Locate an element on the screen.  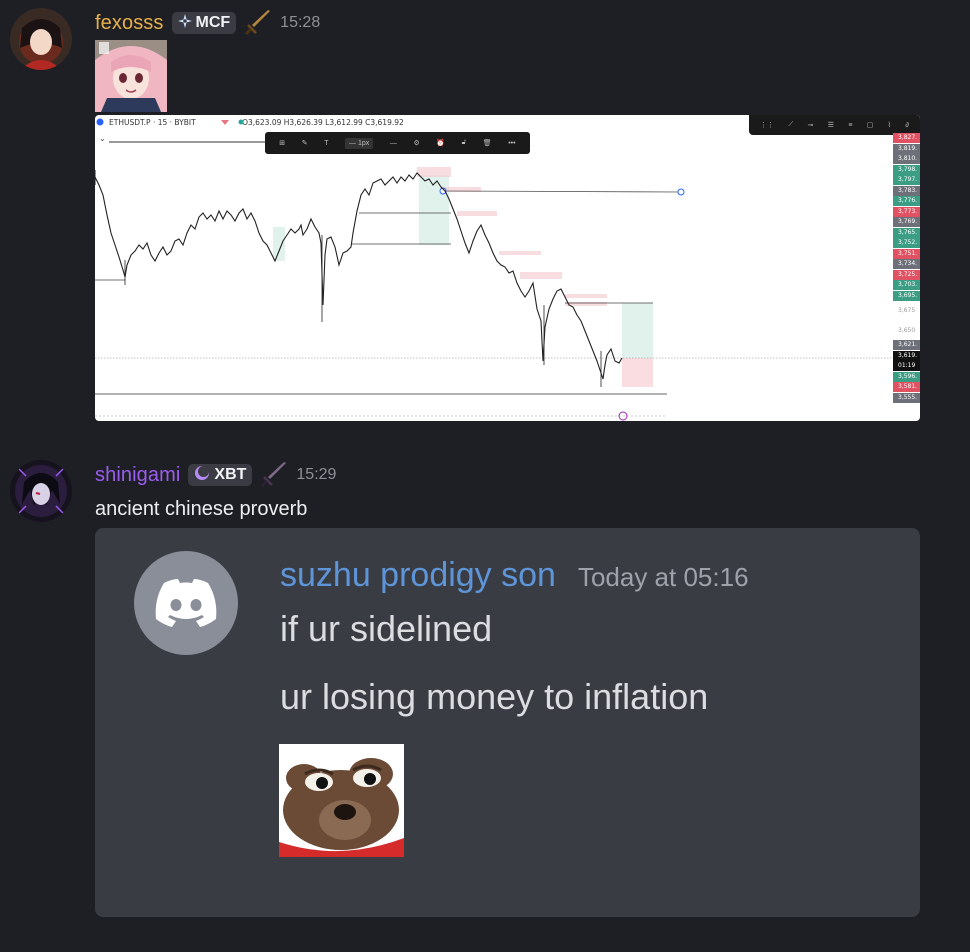
embed-author: suzhu prodigy son is located at coordinates (418, 575).